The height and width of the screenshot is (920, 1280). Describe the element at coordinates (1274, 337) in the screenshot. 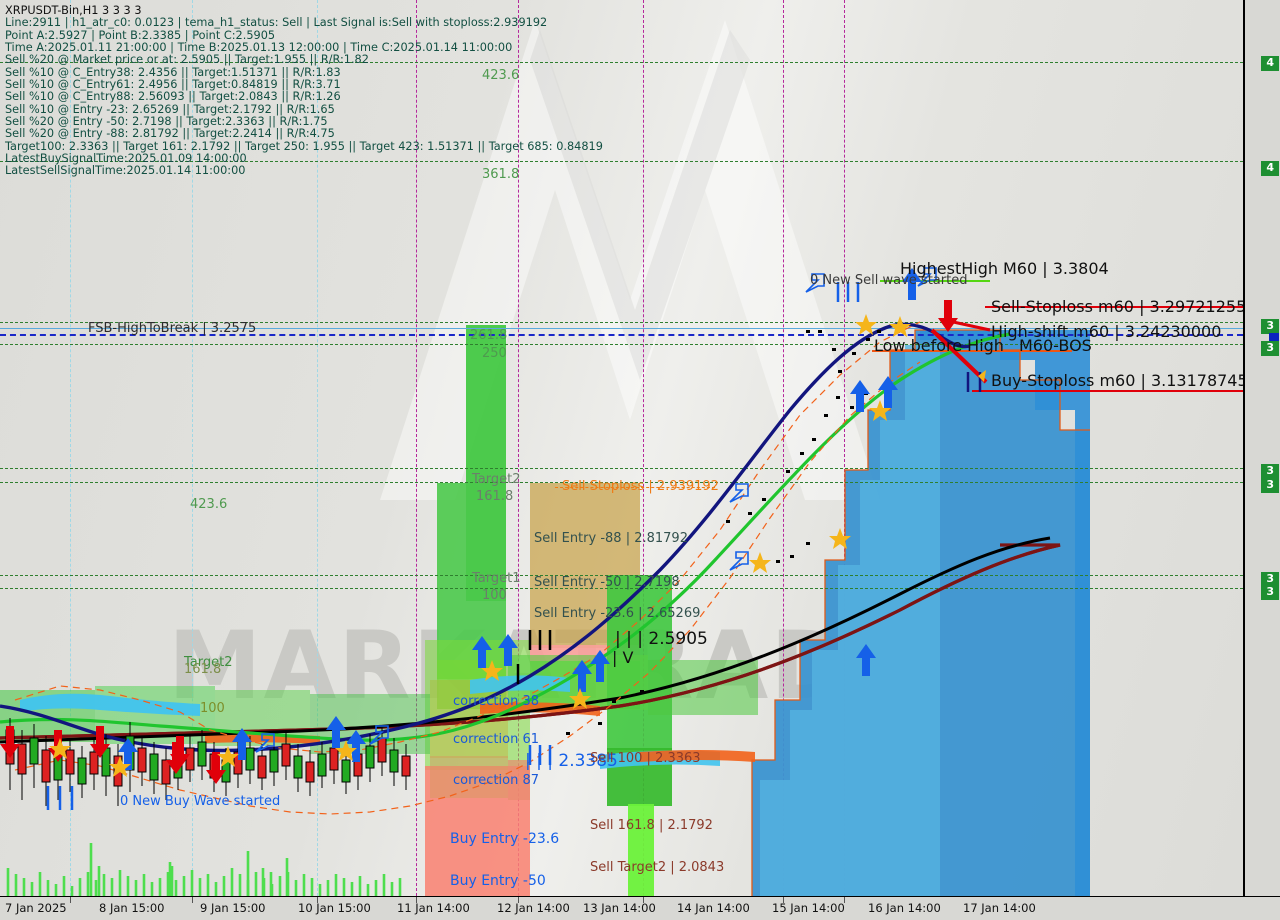

I see `price-badge-current` at that location.